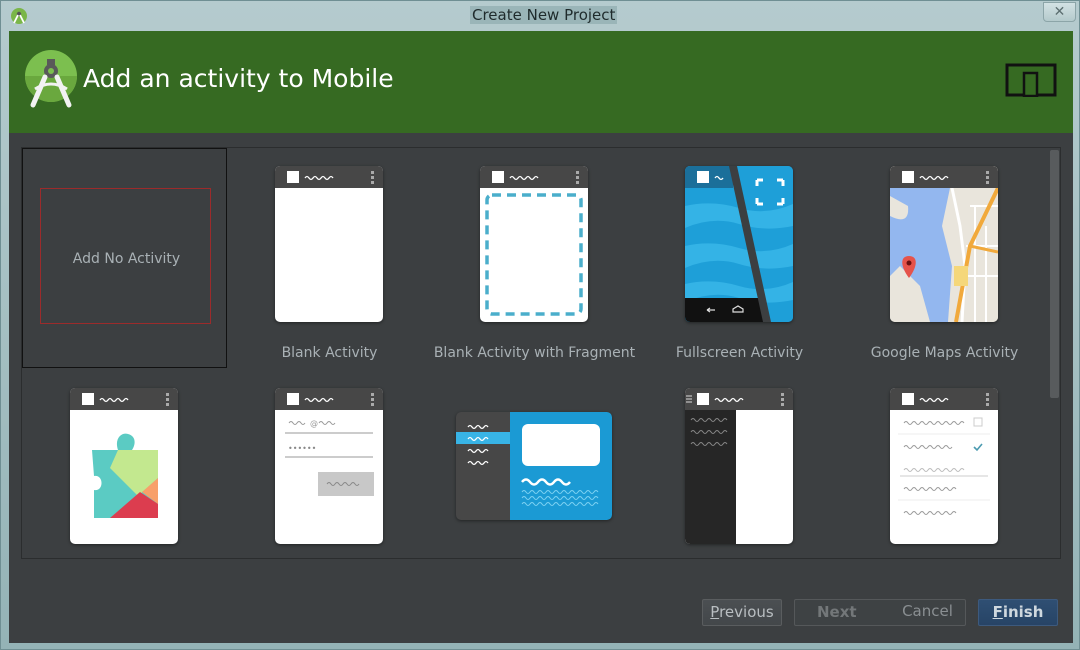 This screenshot has height=650, width=1080. Describe the element at coordinates (739, 466) in the screenshot. I see `navigation-drawer-thumbnail` at that location.